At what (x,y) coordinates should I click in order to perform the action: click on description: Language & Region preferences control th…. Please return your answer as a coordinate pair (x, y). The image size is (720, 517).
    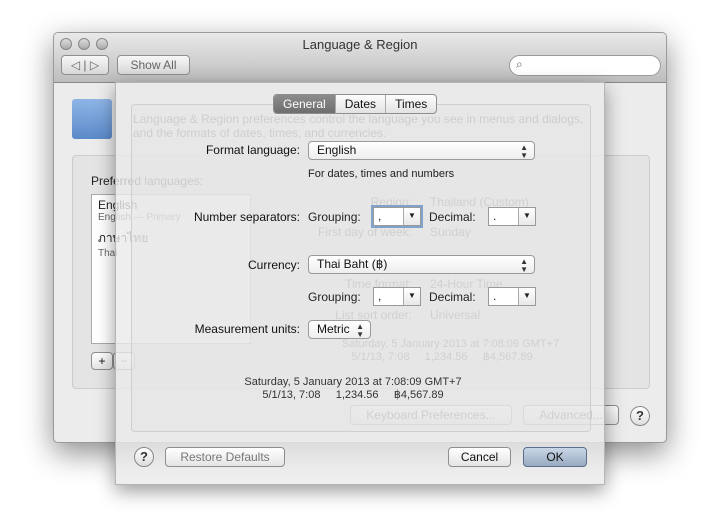
    Looking at the image, I should click on (358, 126).